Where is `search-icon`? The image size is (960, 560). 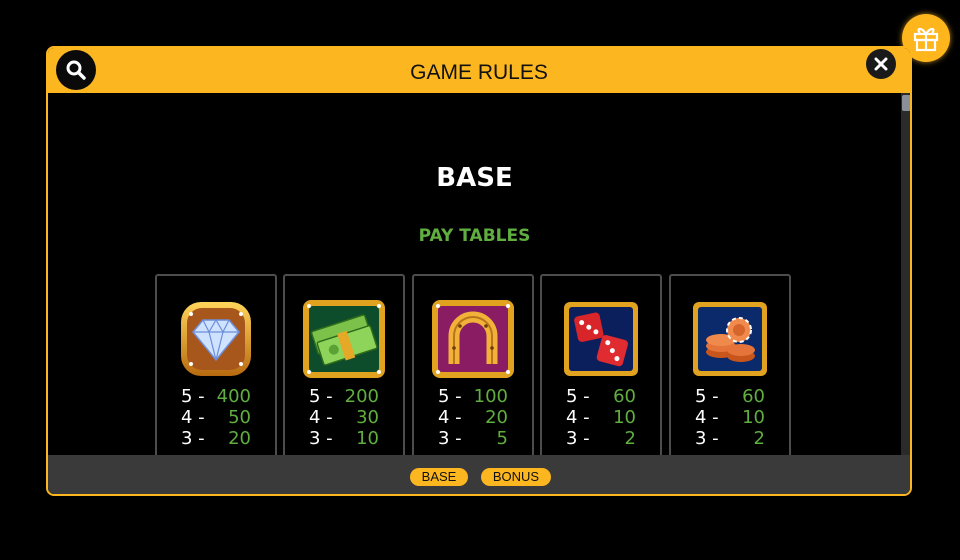
search-icon is located at coordinates (76, 70).